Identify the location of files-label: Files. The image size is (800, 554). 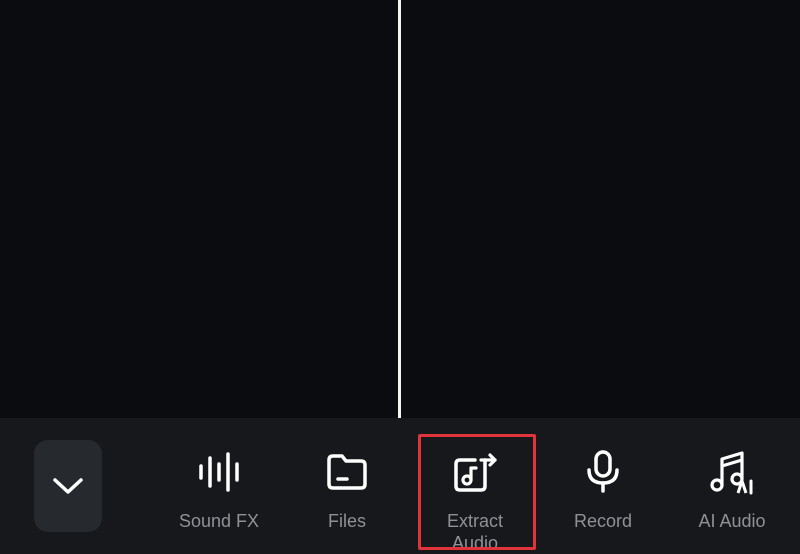
(346, 521).